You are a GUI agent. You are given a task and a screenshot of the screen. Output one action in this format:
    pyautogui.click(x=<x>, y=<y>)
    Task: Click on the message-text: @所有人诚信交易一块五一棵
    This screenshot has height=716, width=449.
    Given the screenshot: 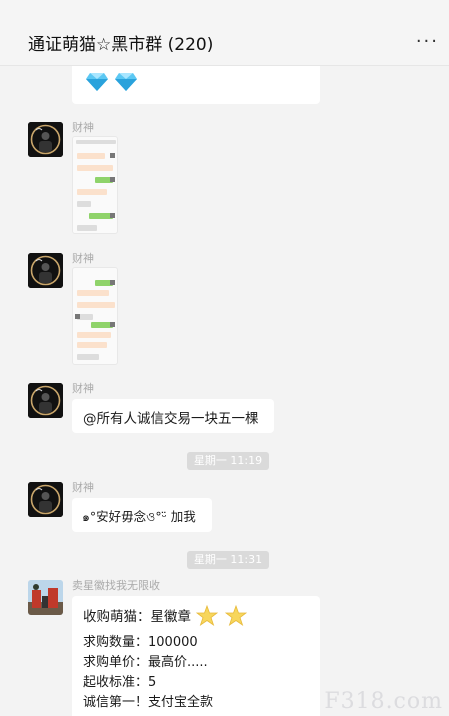 What is the action you would take?
    pyautogui.click(x=171, y=419)
    